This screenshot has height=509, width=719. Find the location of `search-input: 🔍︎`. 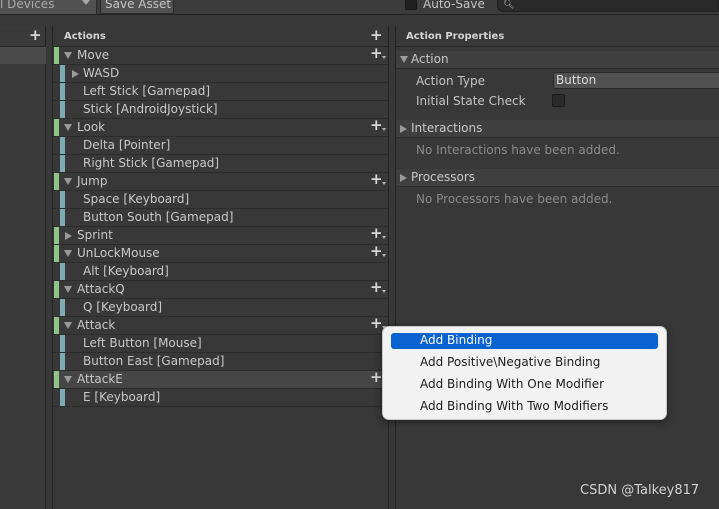

search-input: 🔍︎ is located at coordinates (608, 6).